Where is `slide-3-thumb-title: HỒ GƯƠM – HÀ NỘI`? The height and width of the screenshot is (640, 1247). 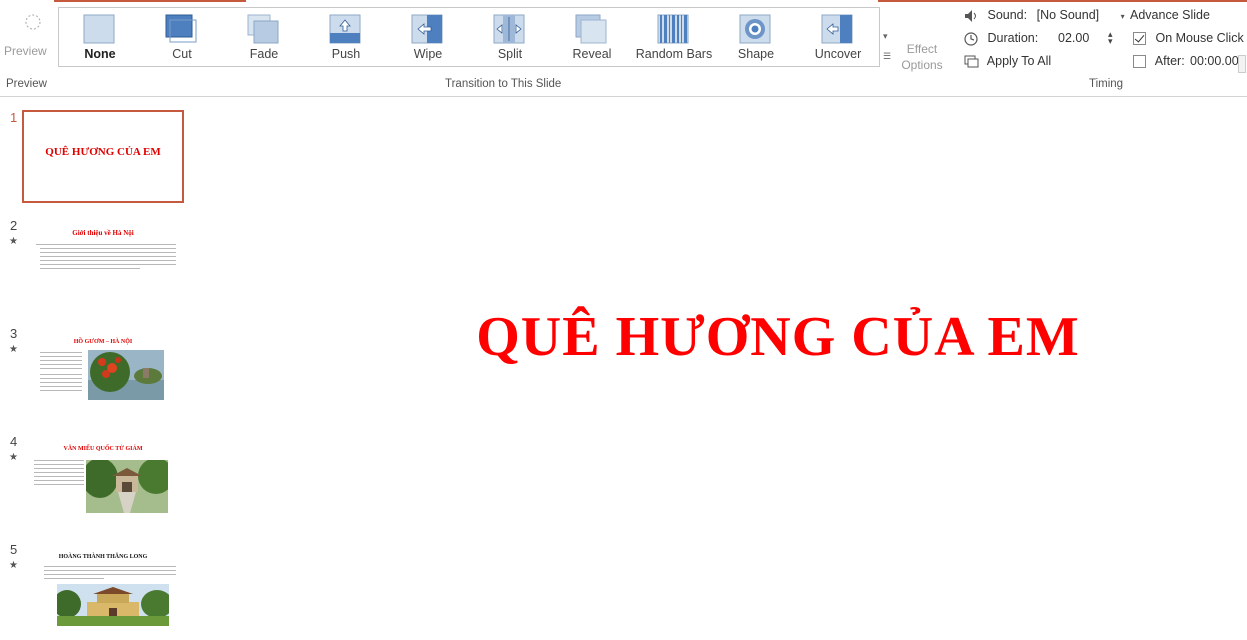
slide-3-thumb-title: HỒ GƯƠM – HÀ NỘI is located at coordinates (103, 342).